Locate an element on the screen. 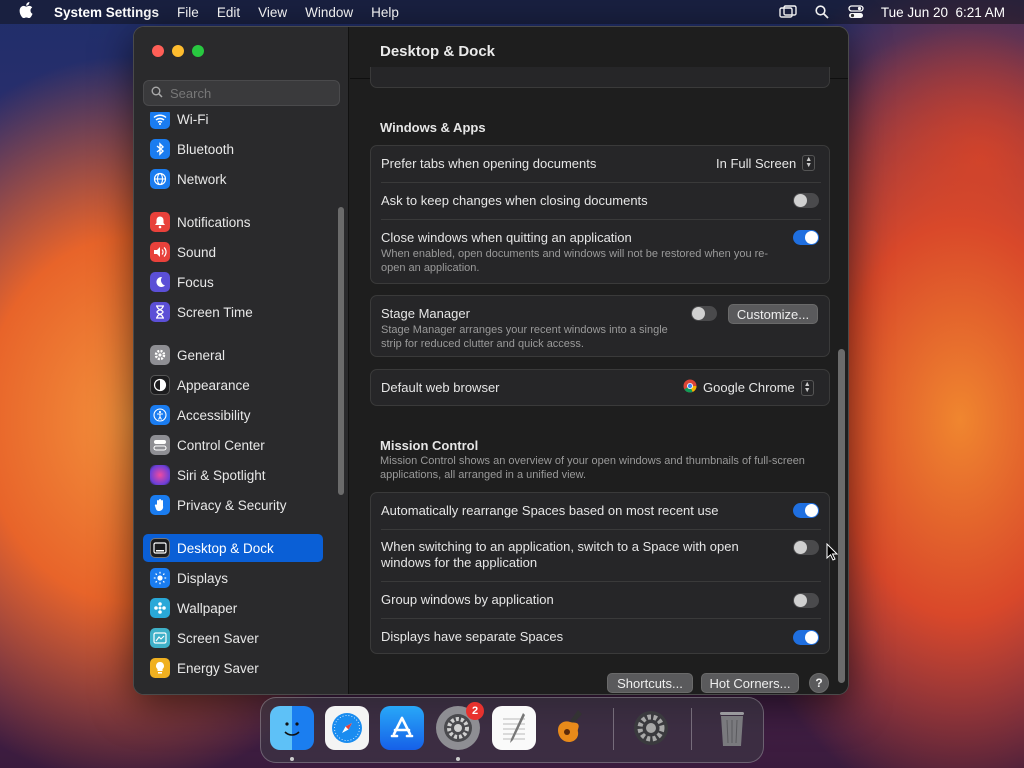 This screenshot has width=1024, height=768. bluetooth-icon is located at coordinates (160, 149).